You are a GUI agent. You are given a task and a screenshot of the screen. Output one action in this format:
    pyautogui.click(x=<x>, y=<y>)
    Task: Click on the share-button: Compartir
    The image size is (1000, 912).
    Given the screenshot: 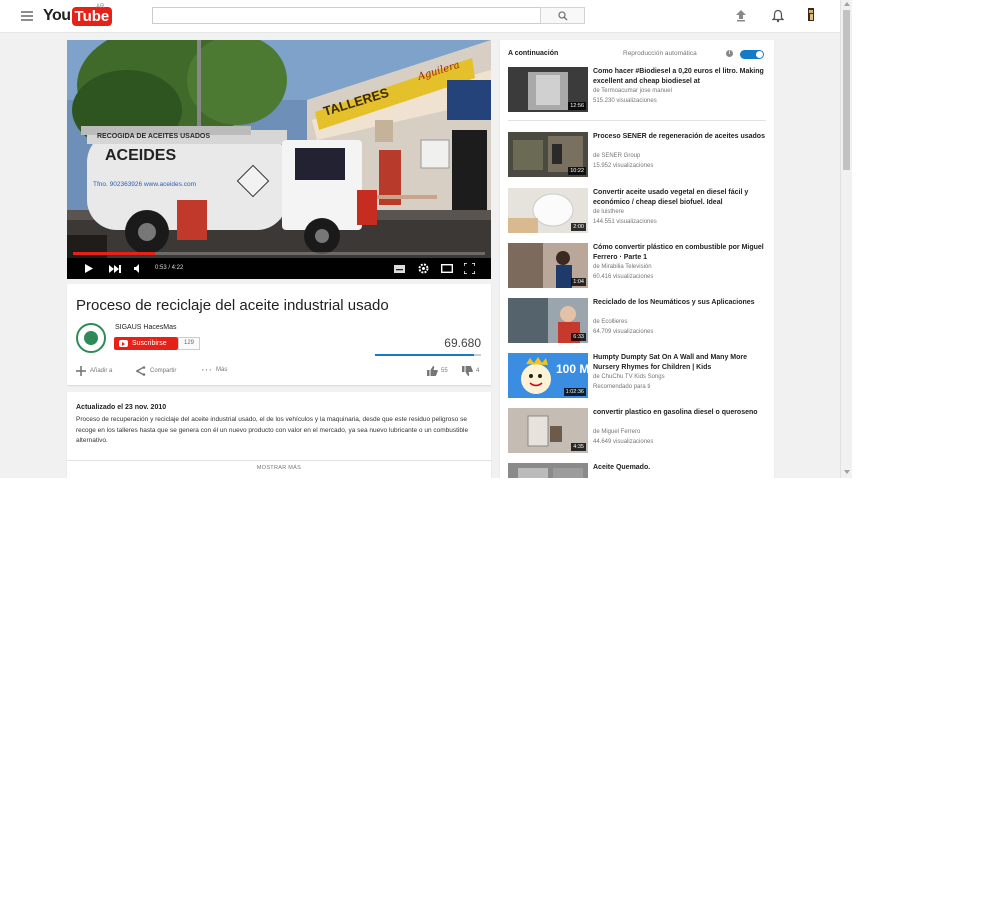 What is the action you would take?
    pyautogui.click(x=156, y=371)
    